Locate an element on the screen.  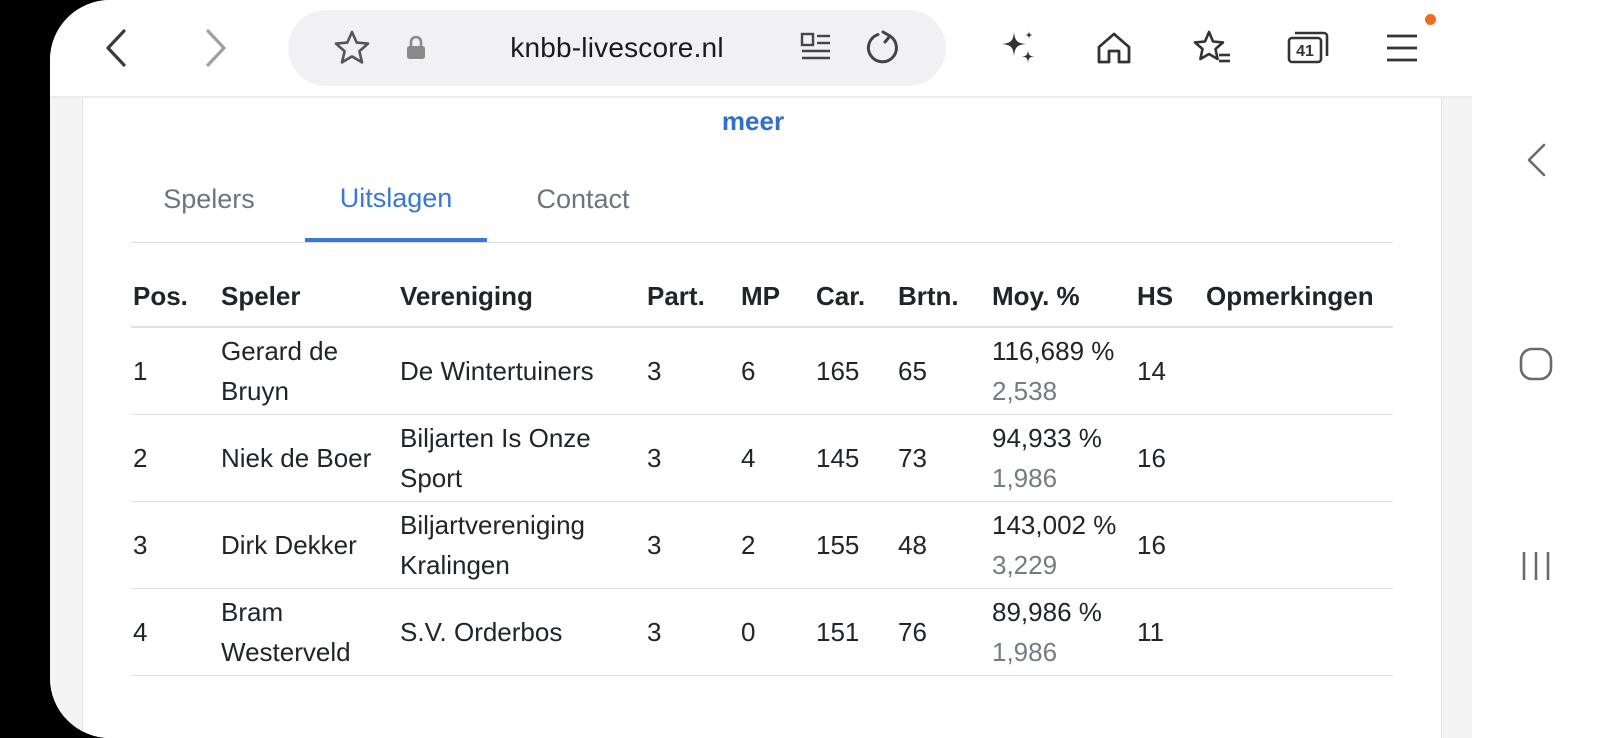
nav-home-icon is located at coordinates (1536, 364).